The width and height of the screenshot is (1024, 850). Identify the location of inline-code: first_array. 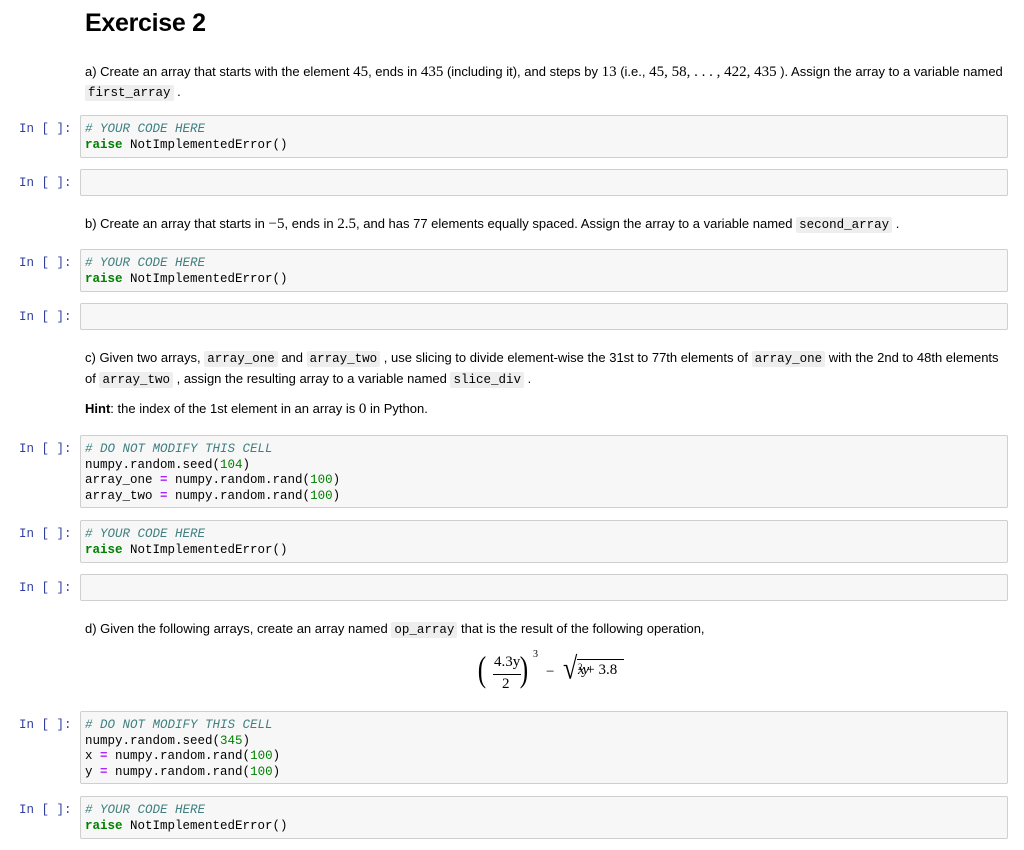
(129, 93).